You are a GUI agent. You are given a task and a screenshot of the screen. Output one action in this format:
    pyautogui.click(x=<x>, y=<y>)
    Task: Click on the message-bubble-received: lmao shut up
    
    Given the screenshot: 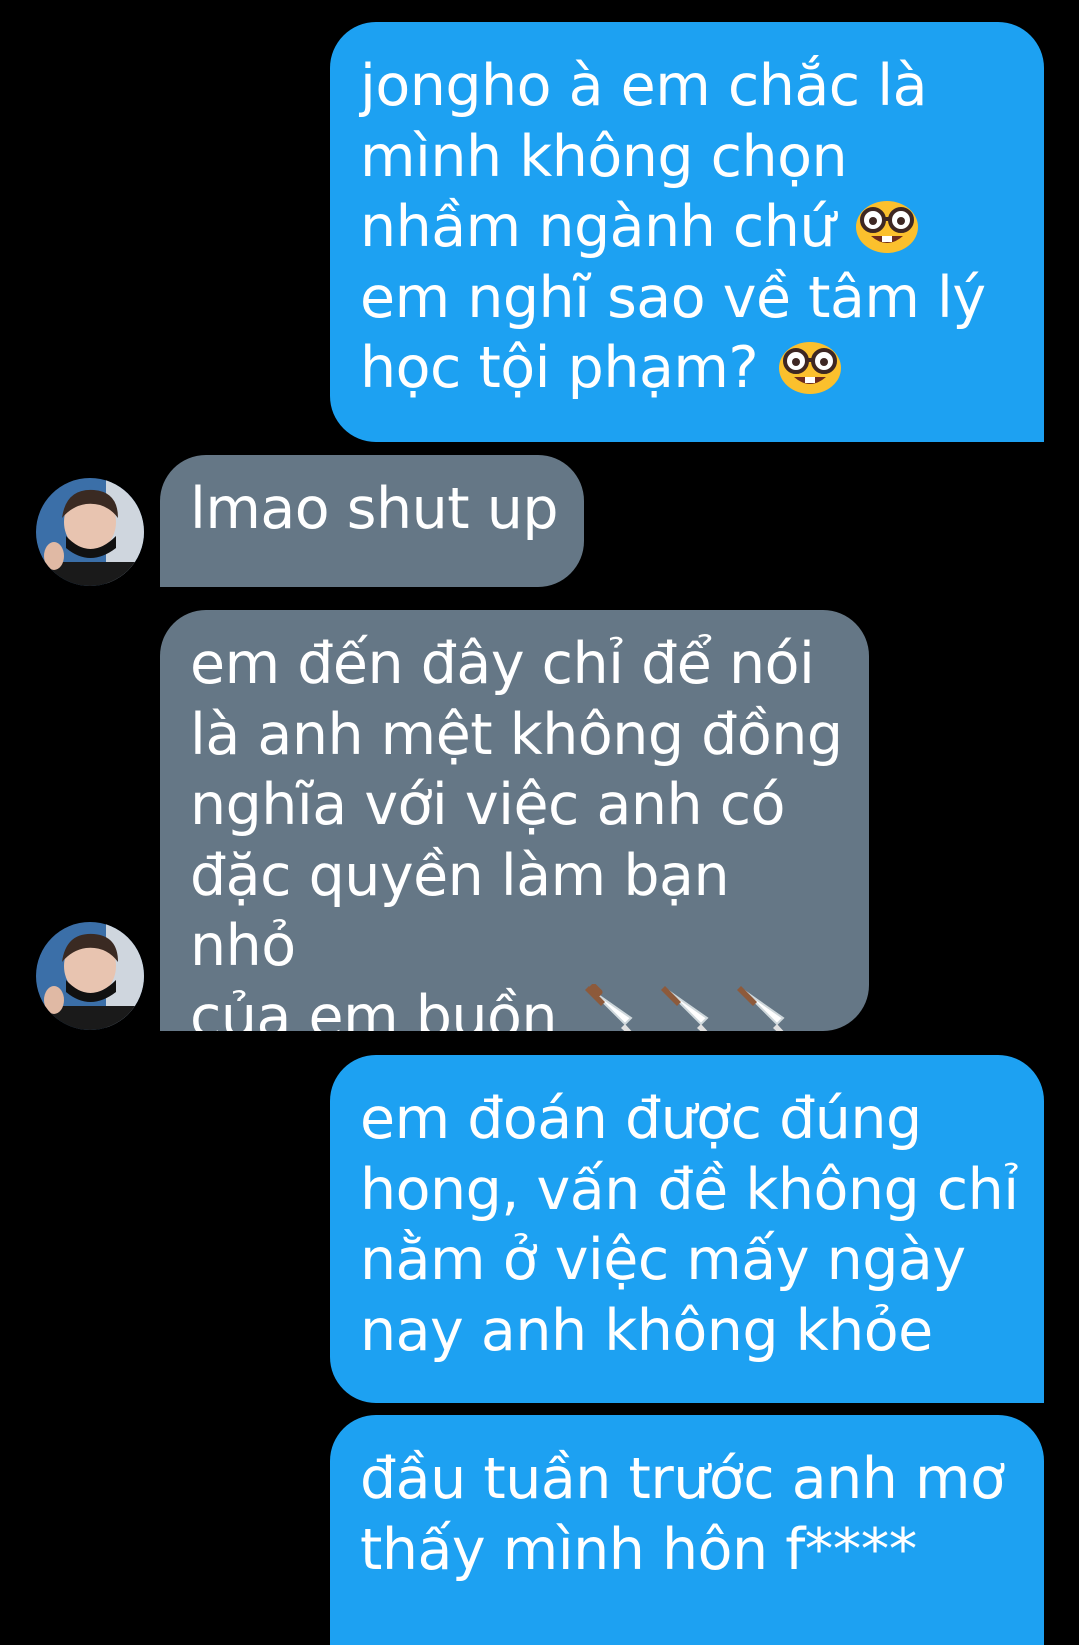 What is the action you would take?
    pyautogui.click(x=372, y=521)
    